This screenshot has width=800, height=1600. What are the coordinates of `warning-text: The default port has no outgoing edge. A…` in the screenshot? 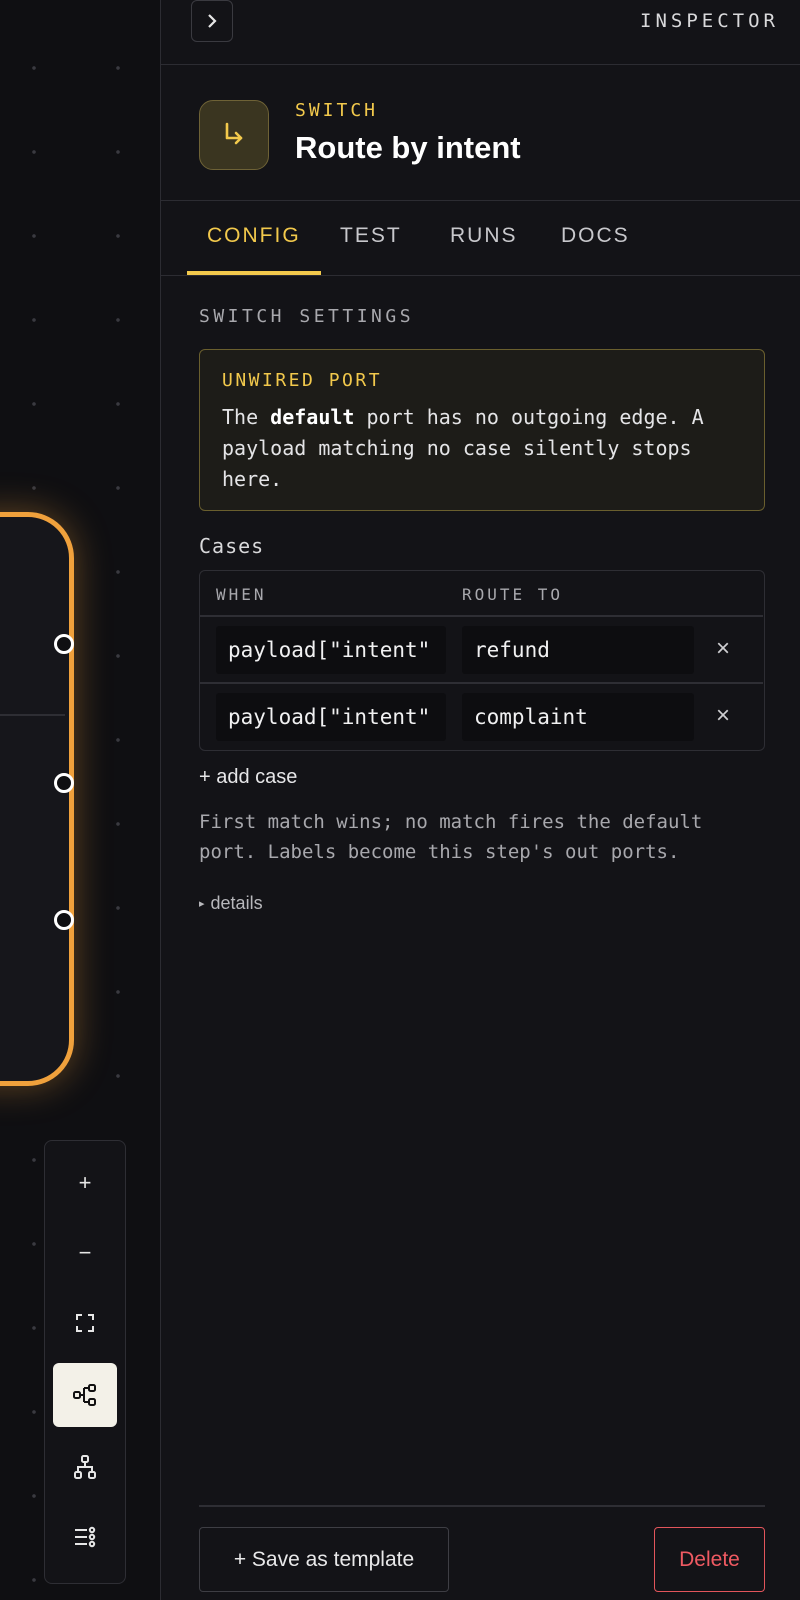 It's located at (482, 448).